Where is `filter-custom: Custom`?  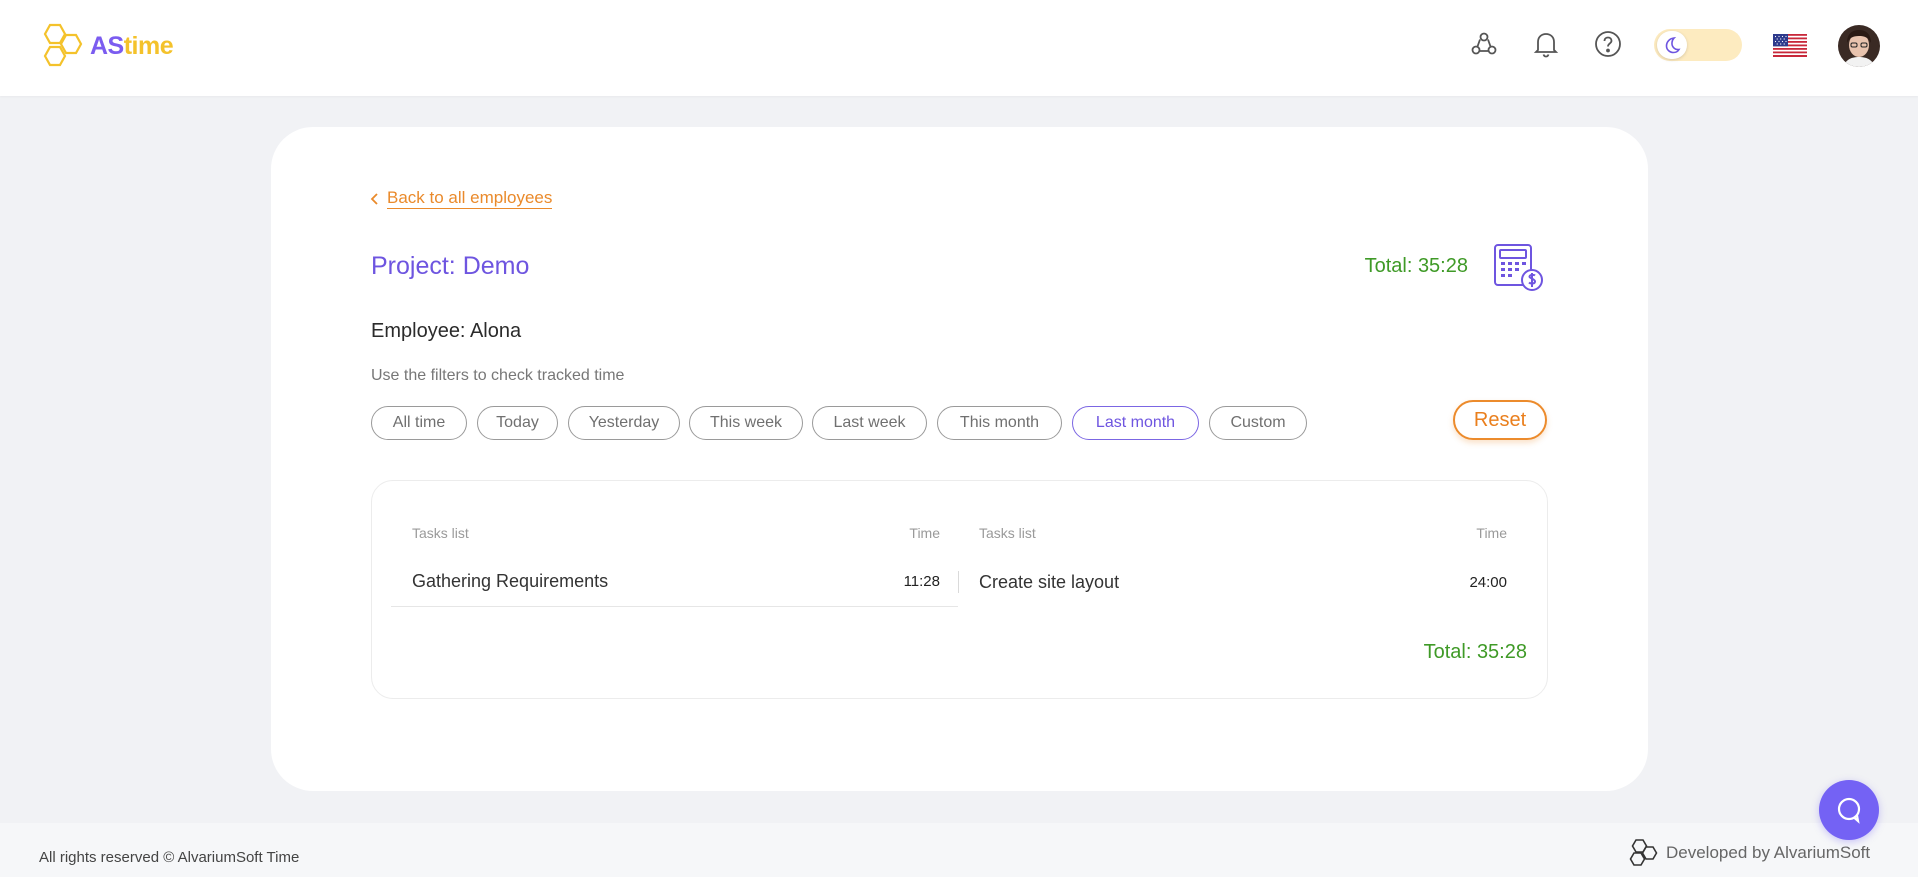
filter-custom: Custom is located at coordinates (1258, 423).